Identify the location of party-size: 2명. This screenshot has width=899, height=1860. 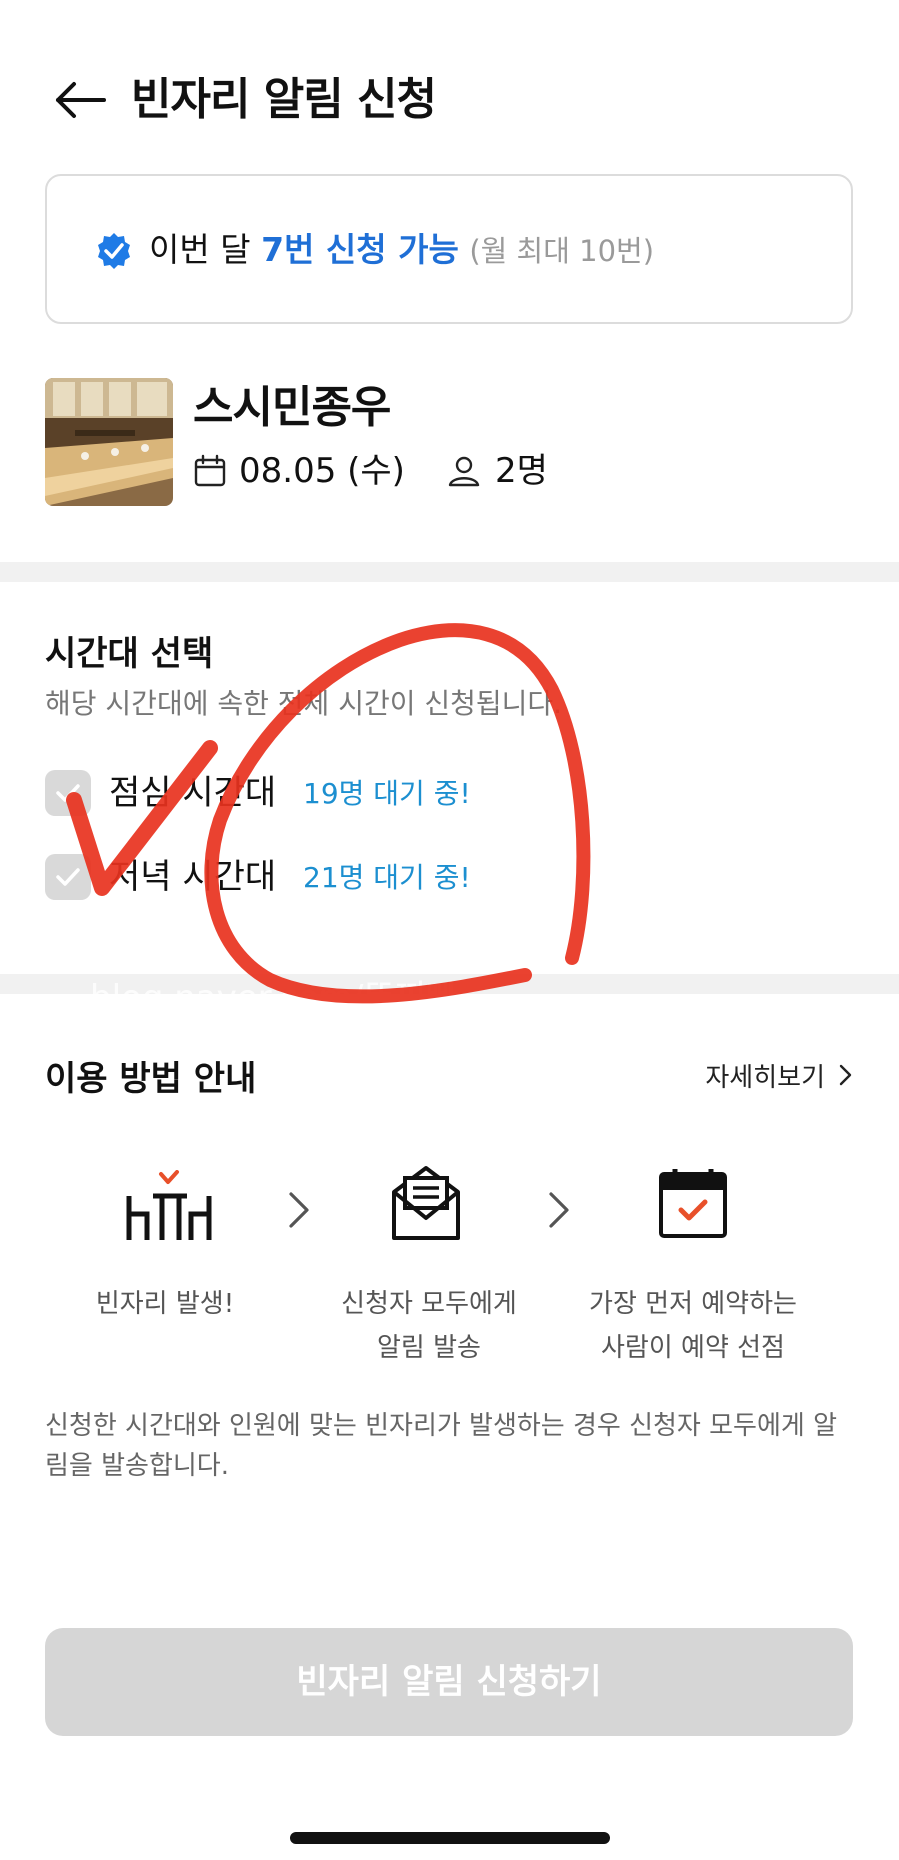
(521, 471).